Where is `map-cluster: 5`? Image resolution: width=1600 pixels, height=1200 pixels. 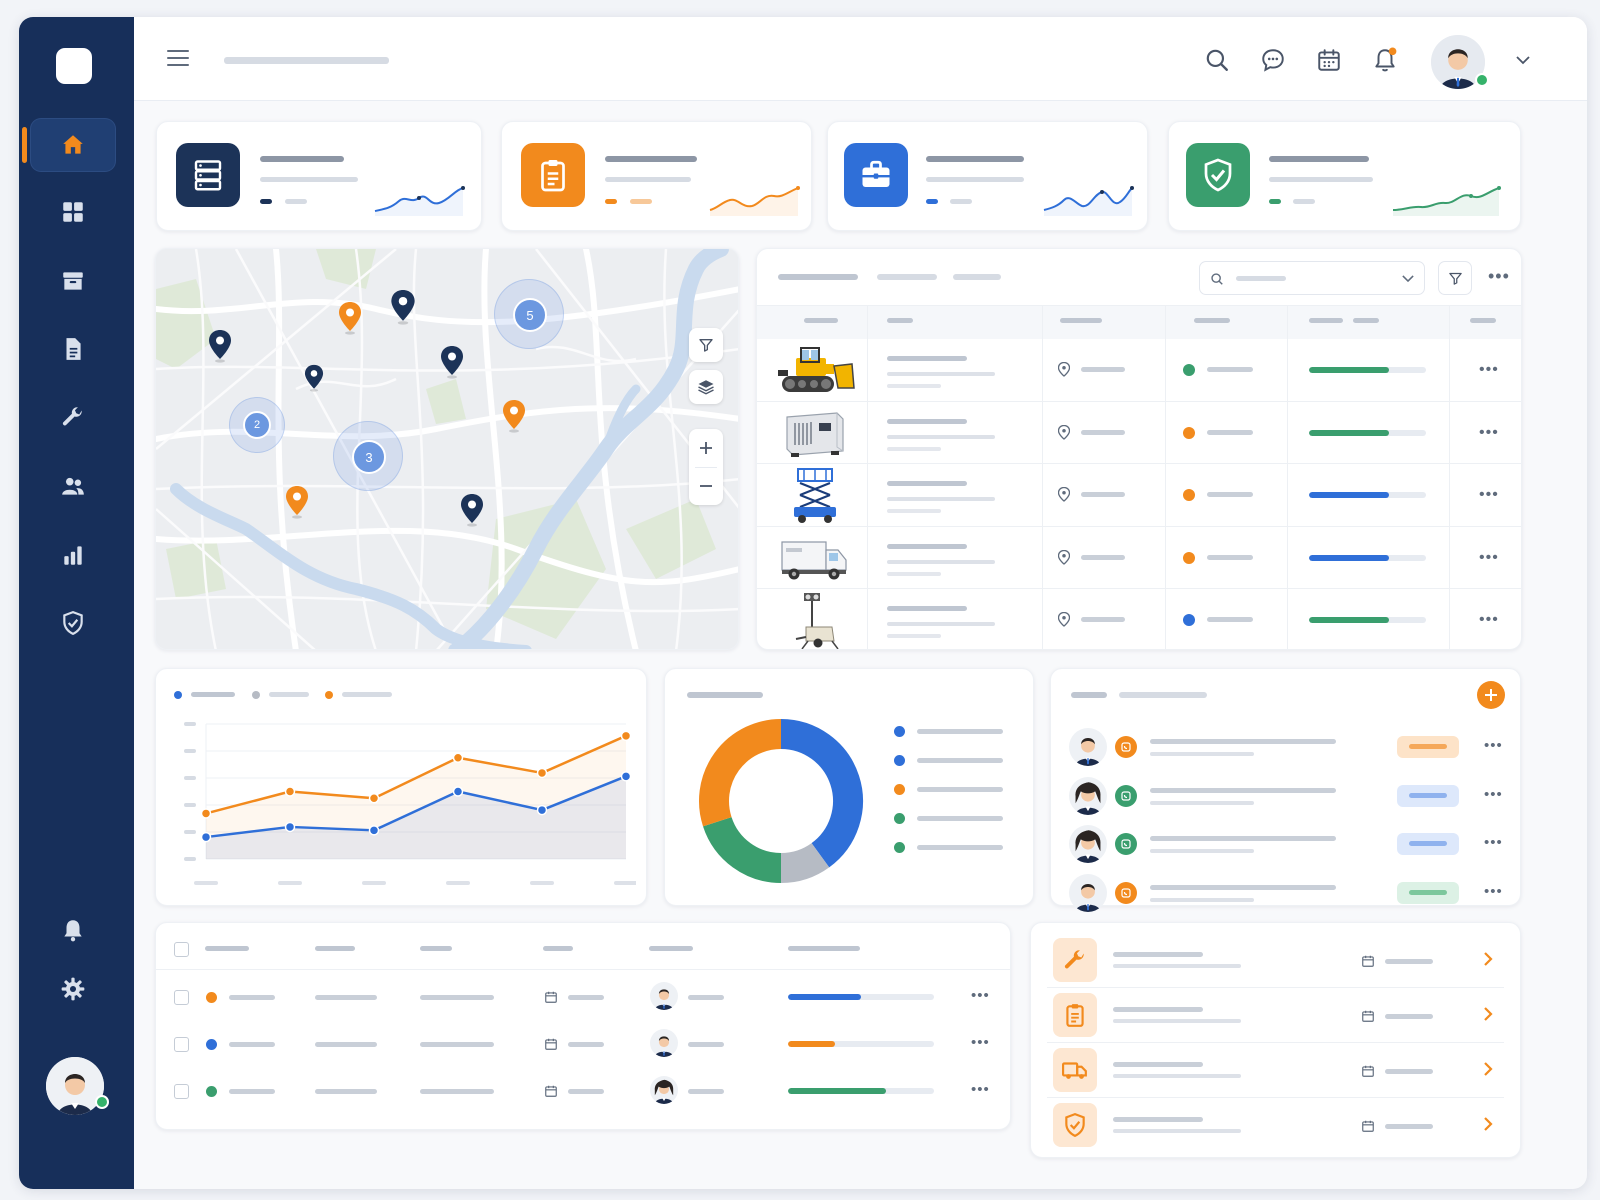 map-cluster: 5 is located at coordinates (529, 314).